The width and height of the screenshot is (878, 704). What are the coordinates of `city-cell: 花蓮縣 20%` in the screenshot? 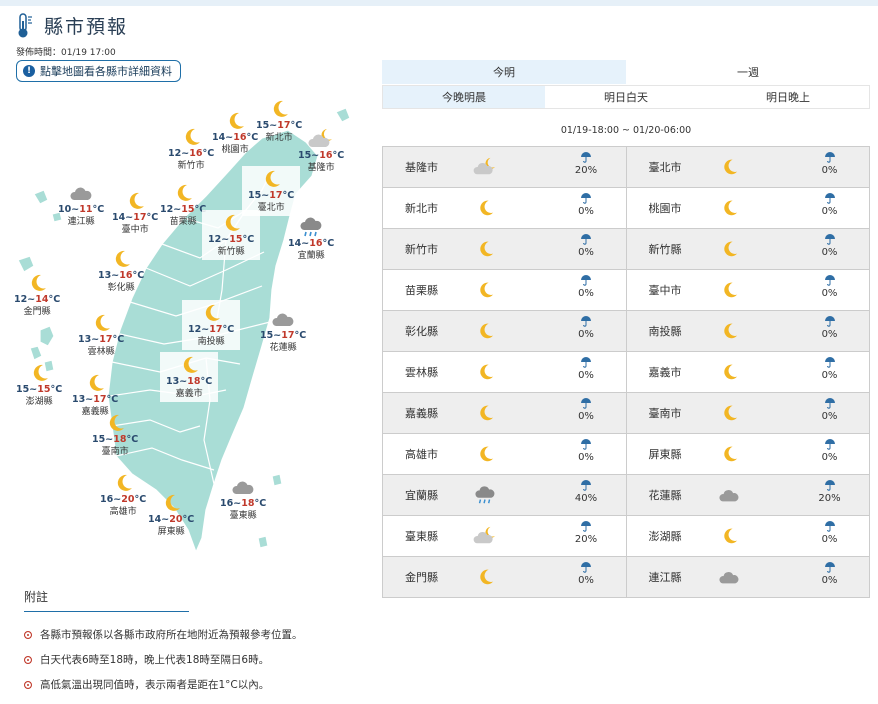 It's located at (747, 495).